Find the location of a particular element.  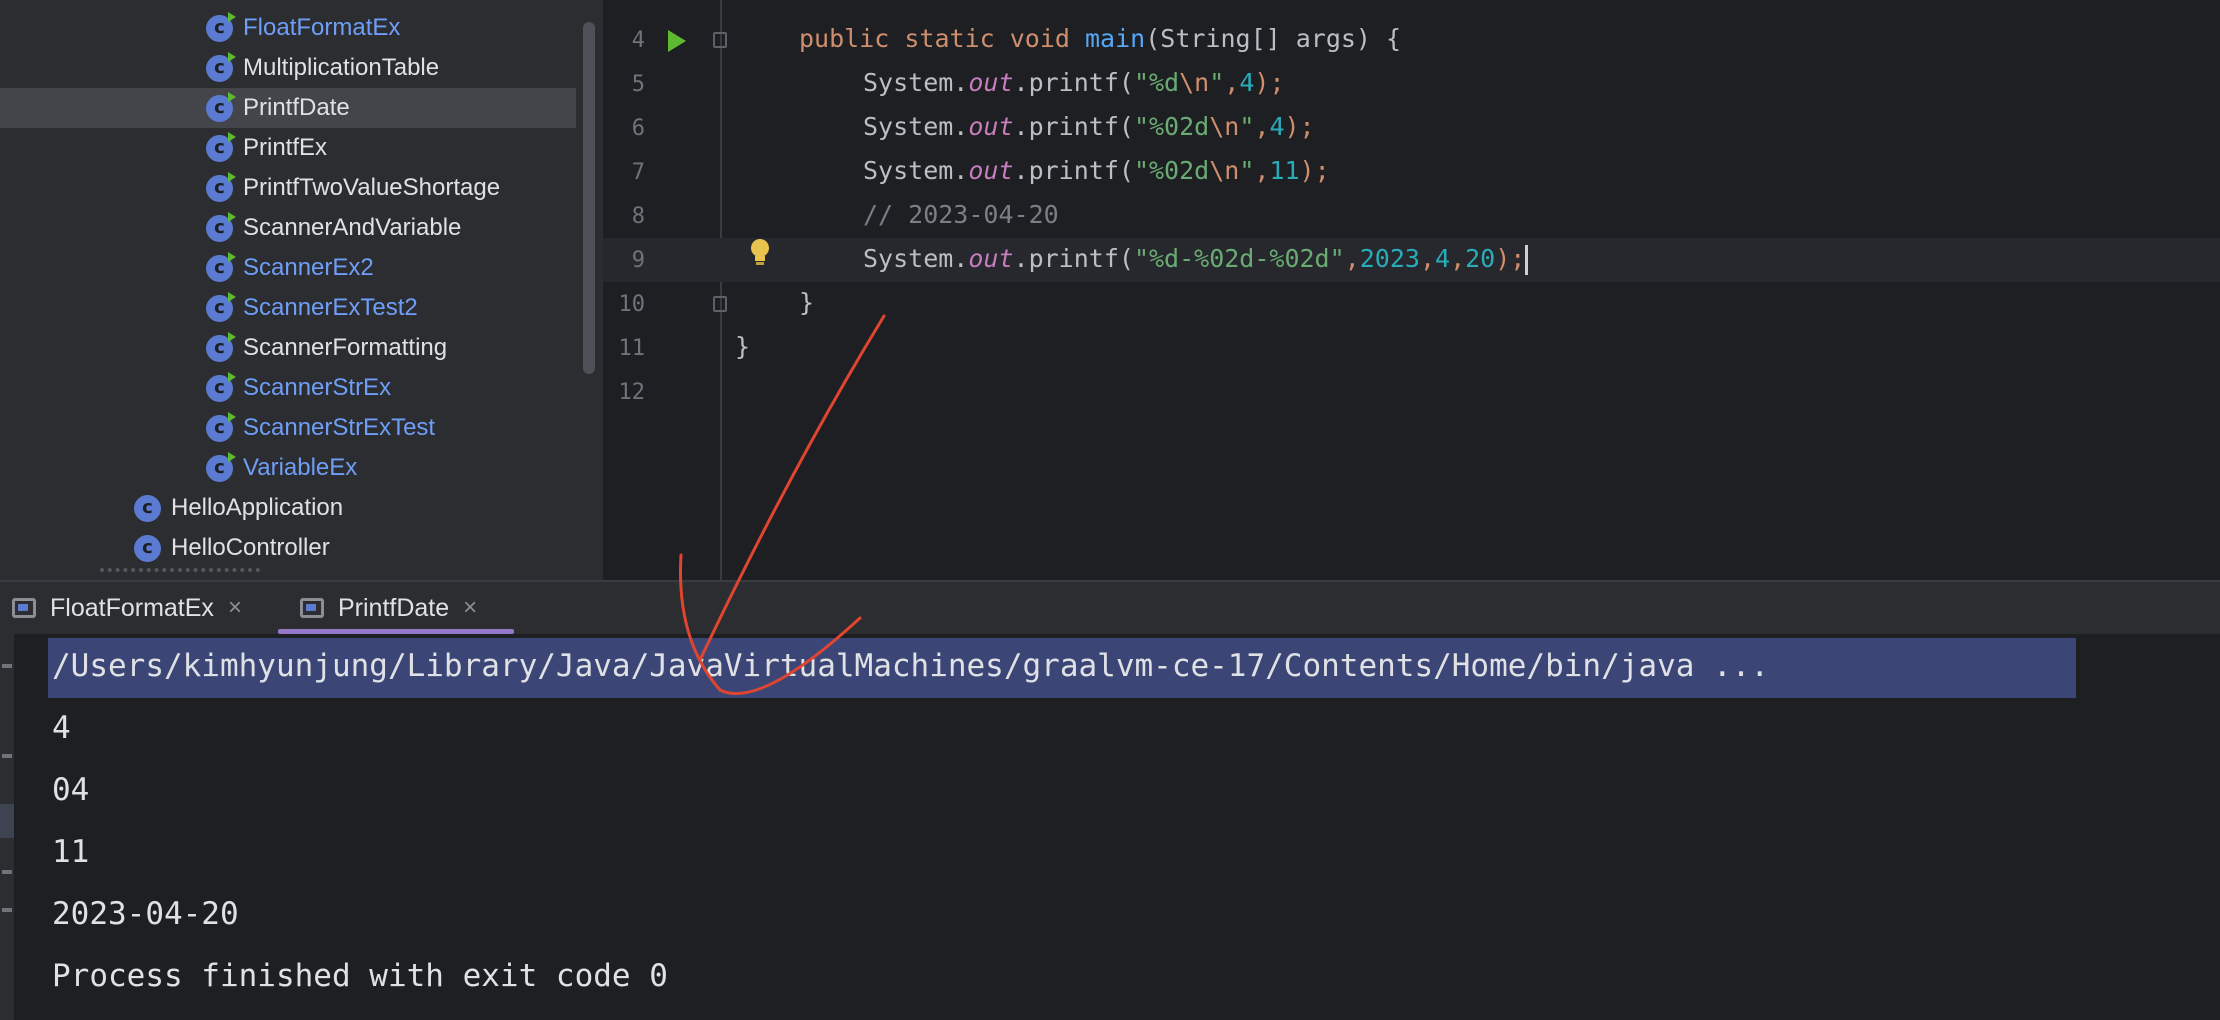

tree-item-label: FloatFormatEx is located at coordinates (322, 27).